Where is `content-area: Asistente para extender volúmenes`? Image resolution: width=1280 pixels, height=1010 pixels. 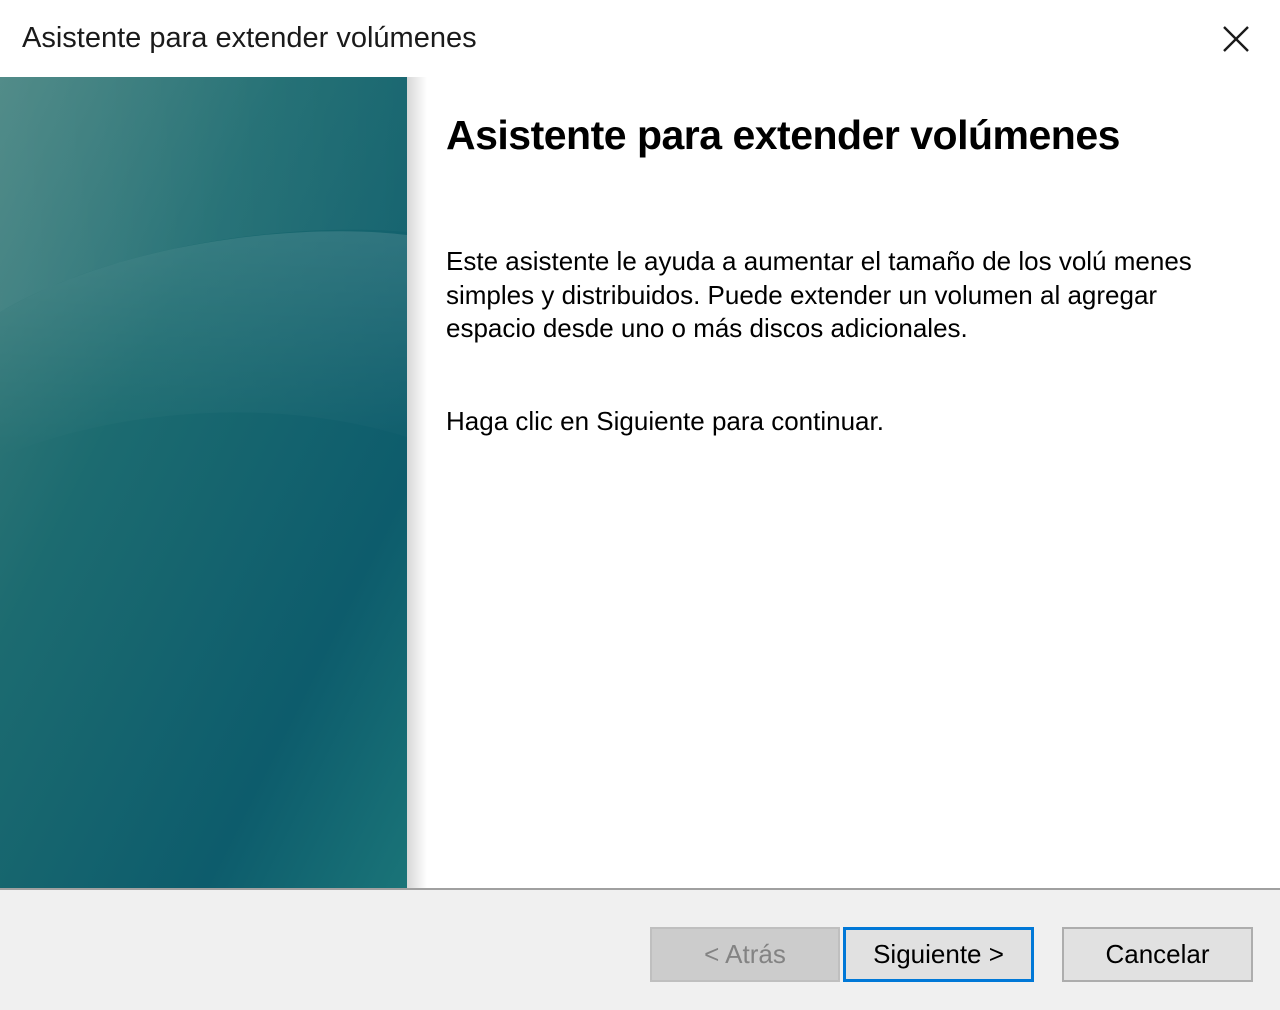 content-area: Asistente para extender volúmenes is located at coordinates (846, 135).